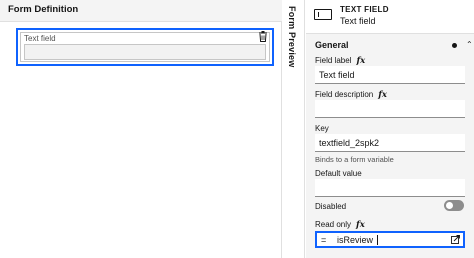 This screenshot has height=258, width=474. Describe the element at coordinates (355, 240) in the screenshot. I see `expression-value: isReview` at that location.